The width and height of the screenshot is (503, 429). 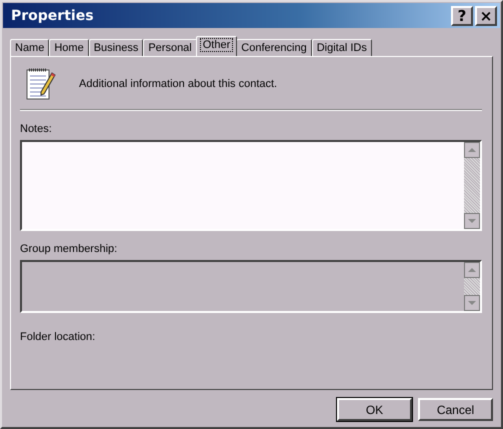 What do you see at coordinates (486, 16) in the screenshot?
I see `close-button: ×` at bounding box center [486, 16].